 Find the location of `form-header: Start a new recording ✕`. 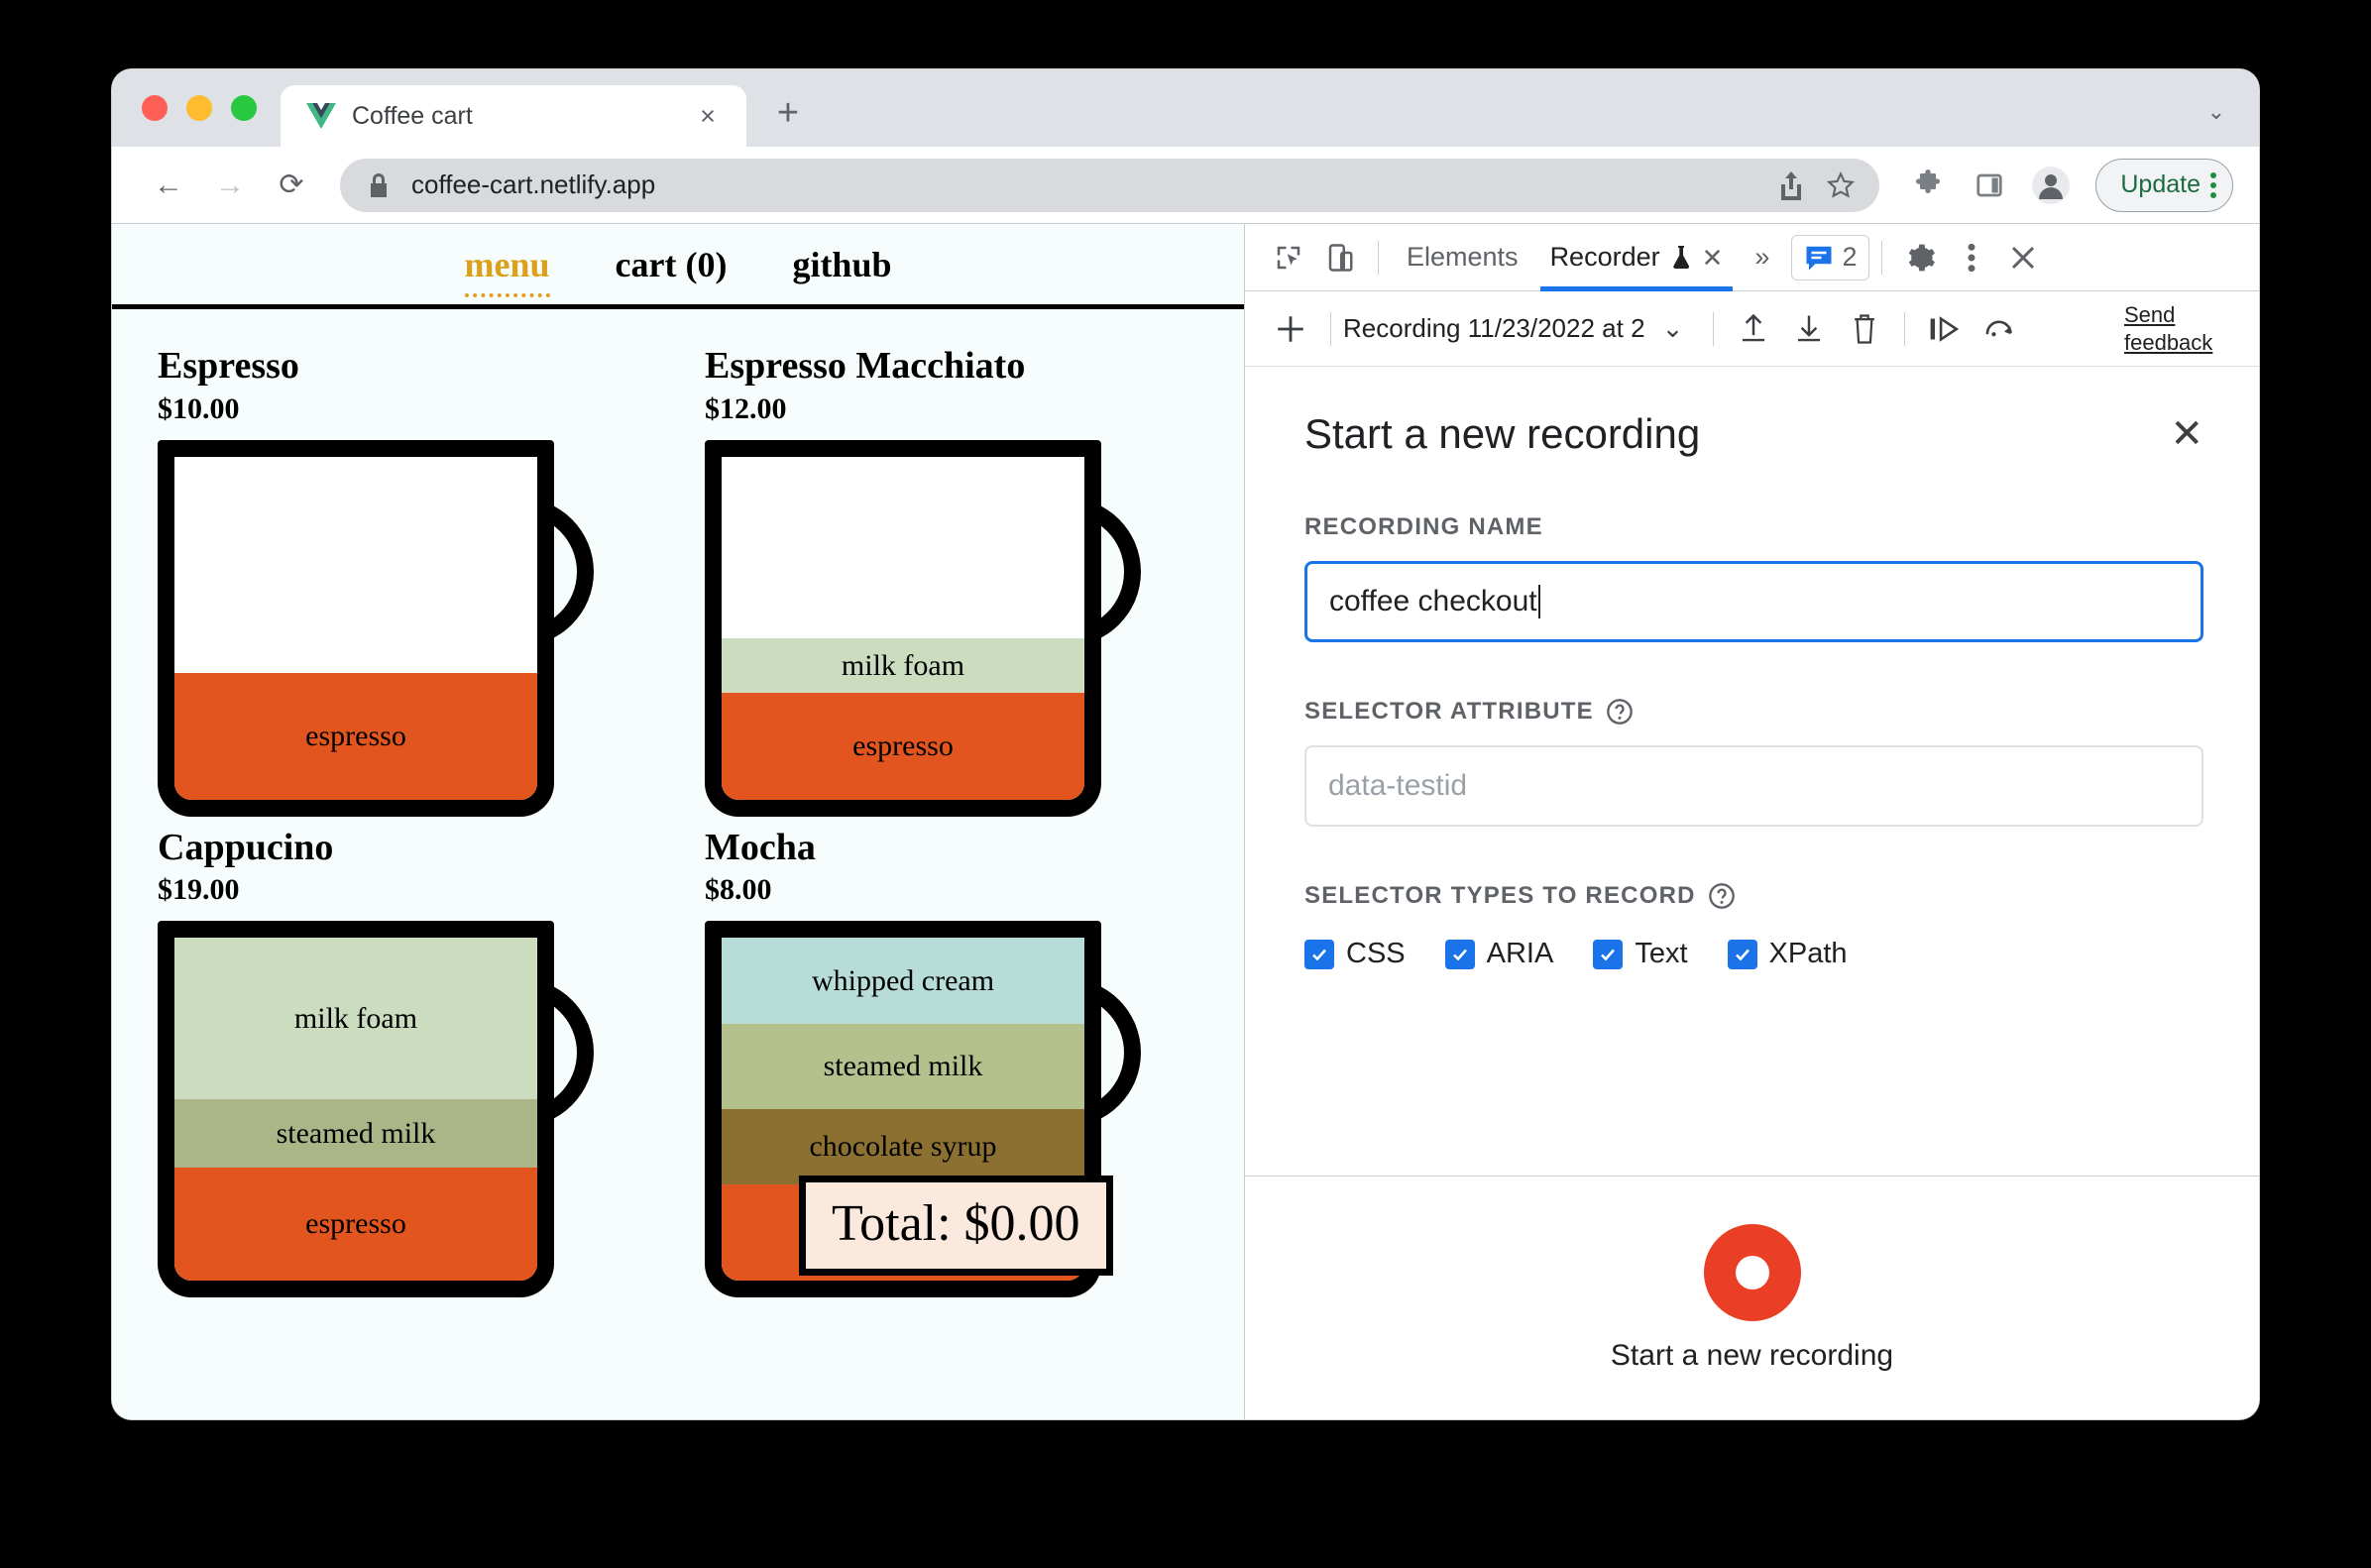

form-header: Start a new recording ✕ is located at coordinates (1753, 434).